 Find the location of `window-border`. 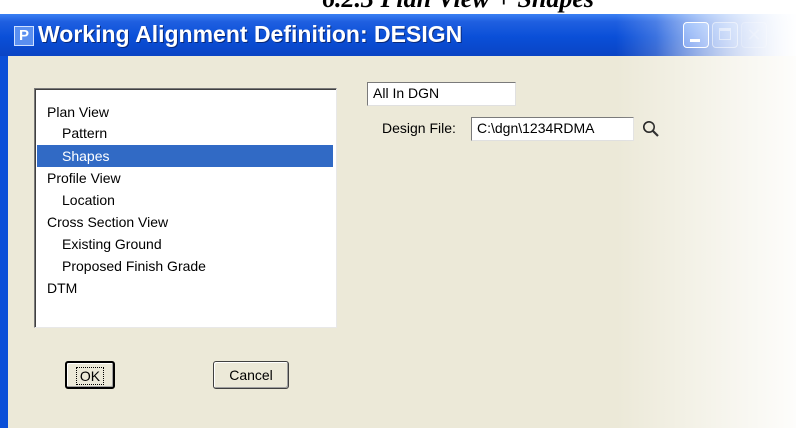

window-border is located at coordinates (4, 242).